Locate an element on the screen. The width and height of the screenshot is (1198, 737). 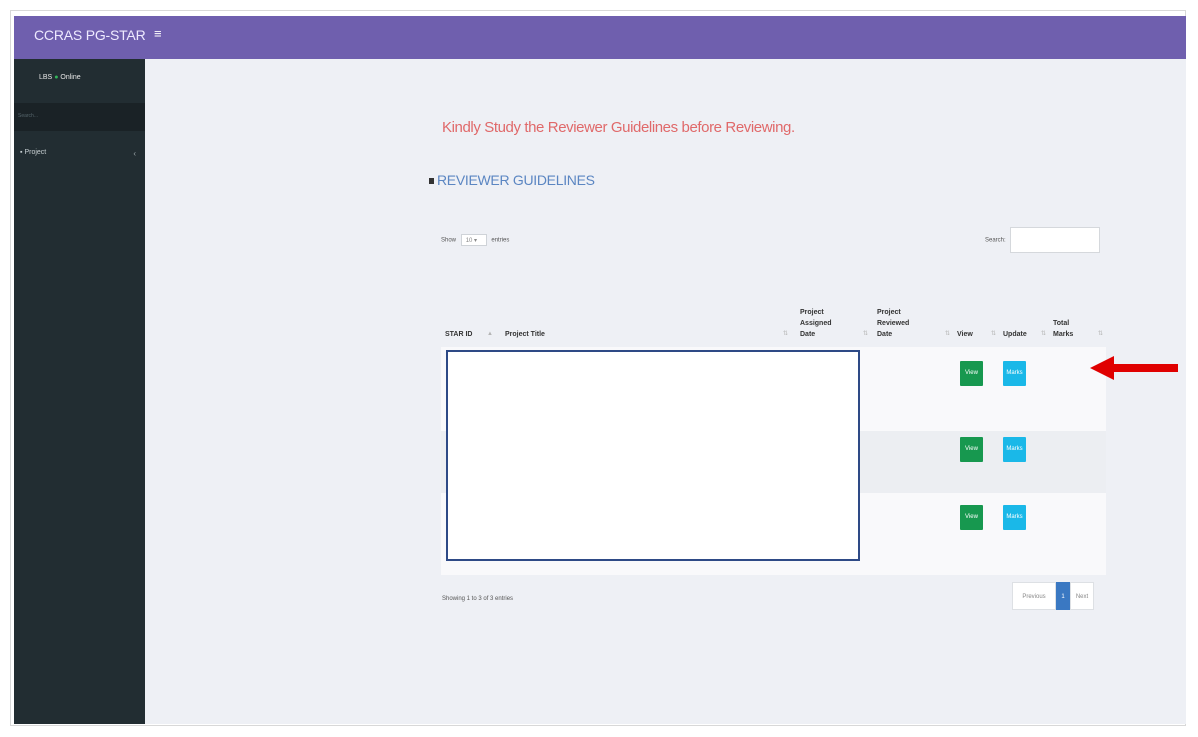
pagination: Previous 1 Next is located at coordinates (1053, 596).